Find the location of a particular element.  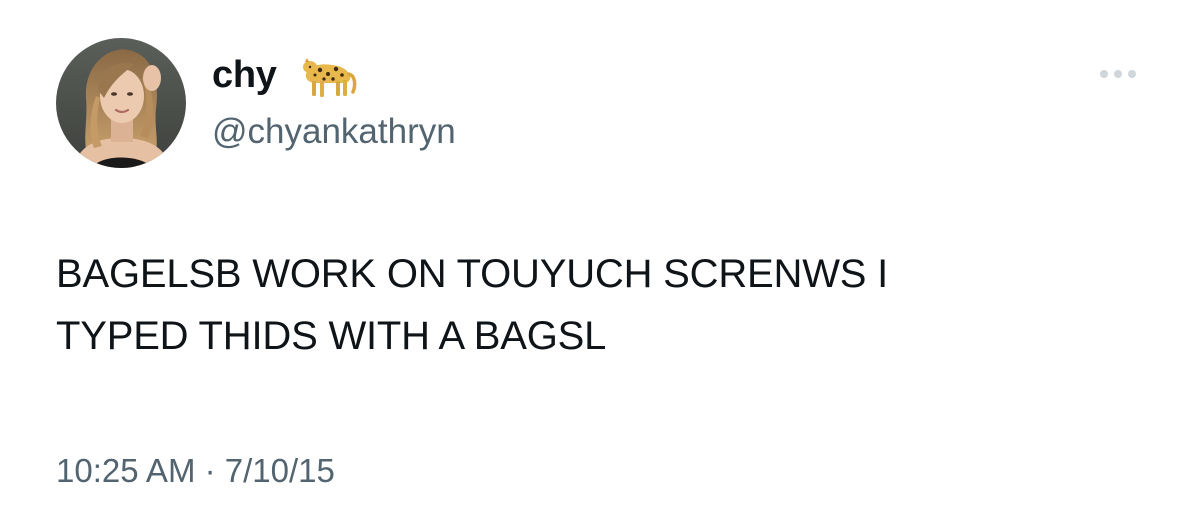

tweet-time: 10:25 AM is located at coordinates (125, 470).